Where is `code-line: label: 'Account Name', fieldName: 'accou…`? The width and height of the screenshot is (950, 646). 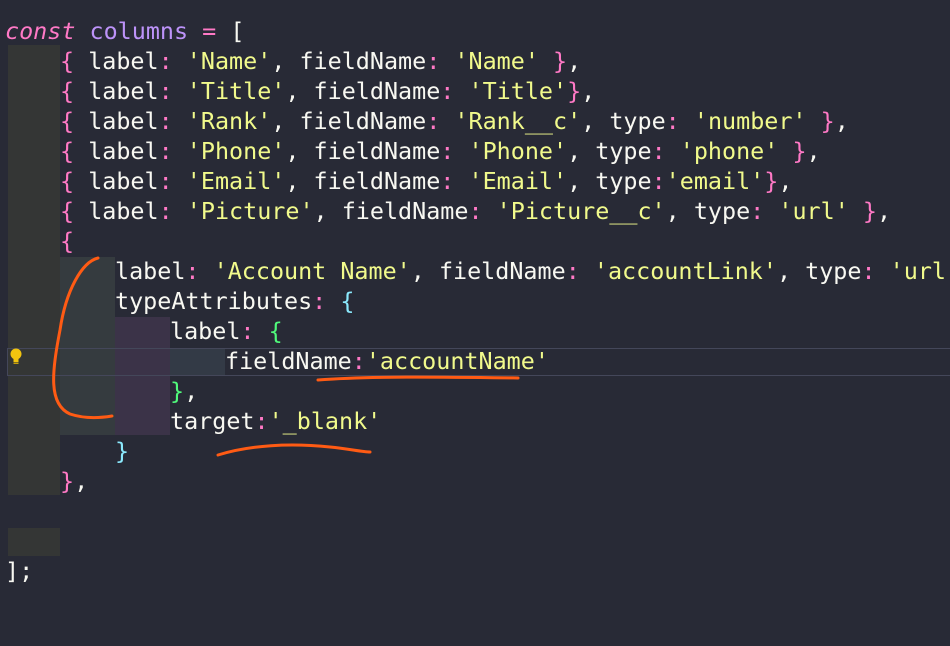
code-line: label: 'Account Name', fieldName: 'accou… is located at coordinates (475, 271).